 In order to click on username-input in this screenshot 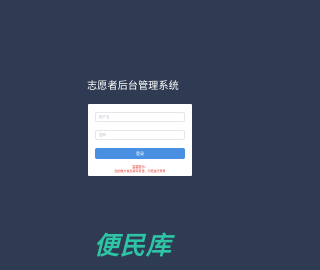, I will do `click(140, 117)`.